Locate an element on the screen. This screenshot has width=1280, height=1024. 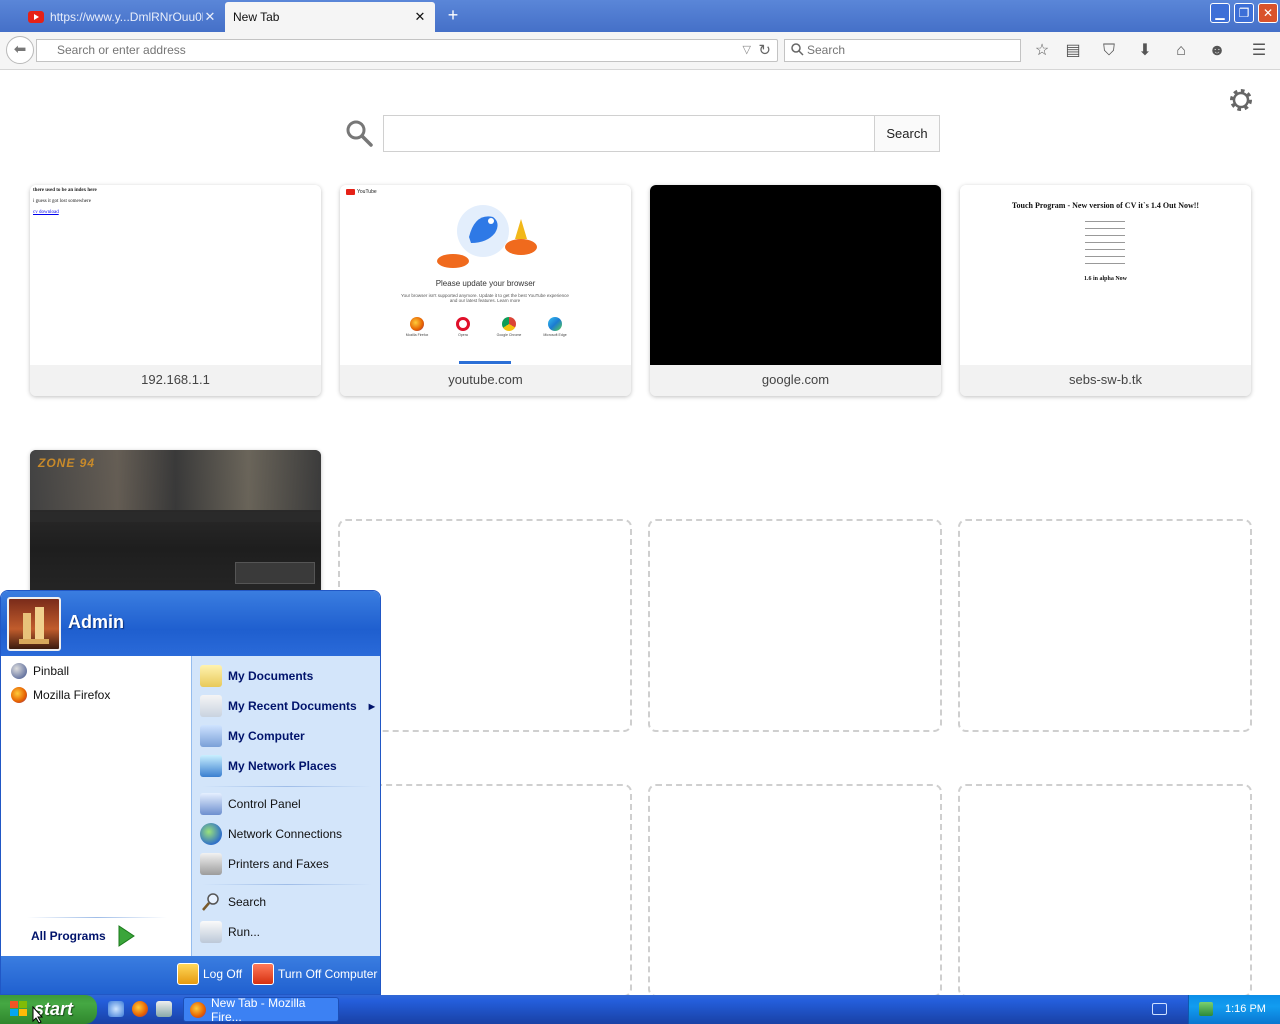
item-label: Network Connections is located at coordinates (285, 834).